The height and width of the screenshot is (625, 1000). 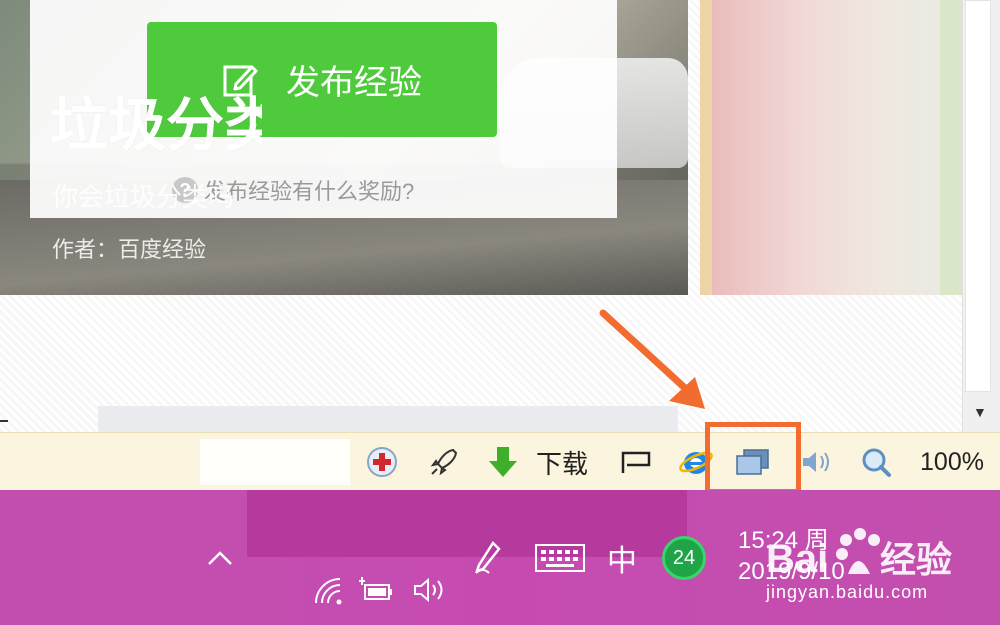 I want to click on wifi-button, so click(x=328, y=590).